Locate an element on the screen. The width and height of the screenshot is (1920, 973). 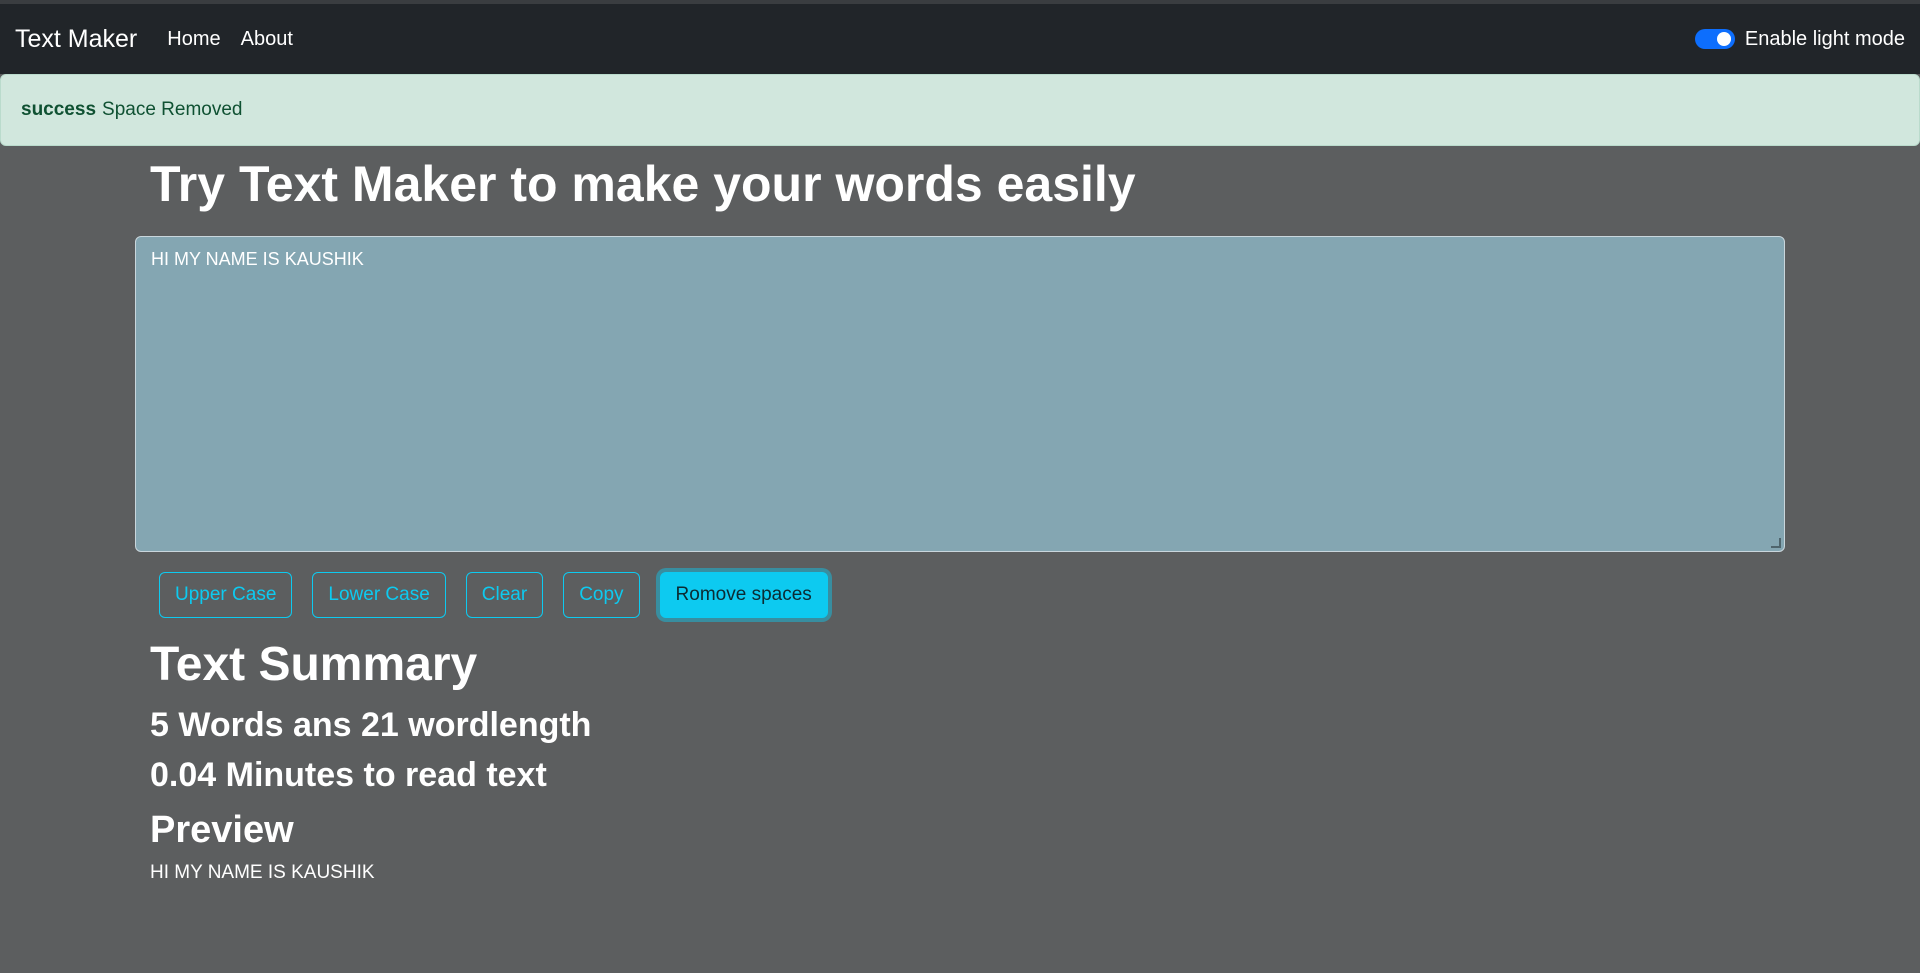
brand-logo-text: Text Maker is located at coordinates (76, 39).